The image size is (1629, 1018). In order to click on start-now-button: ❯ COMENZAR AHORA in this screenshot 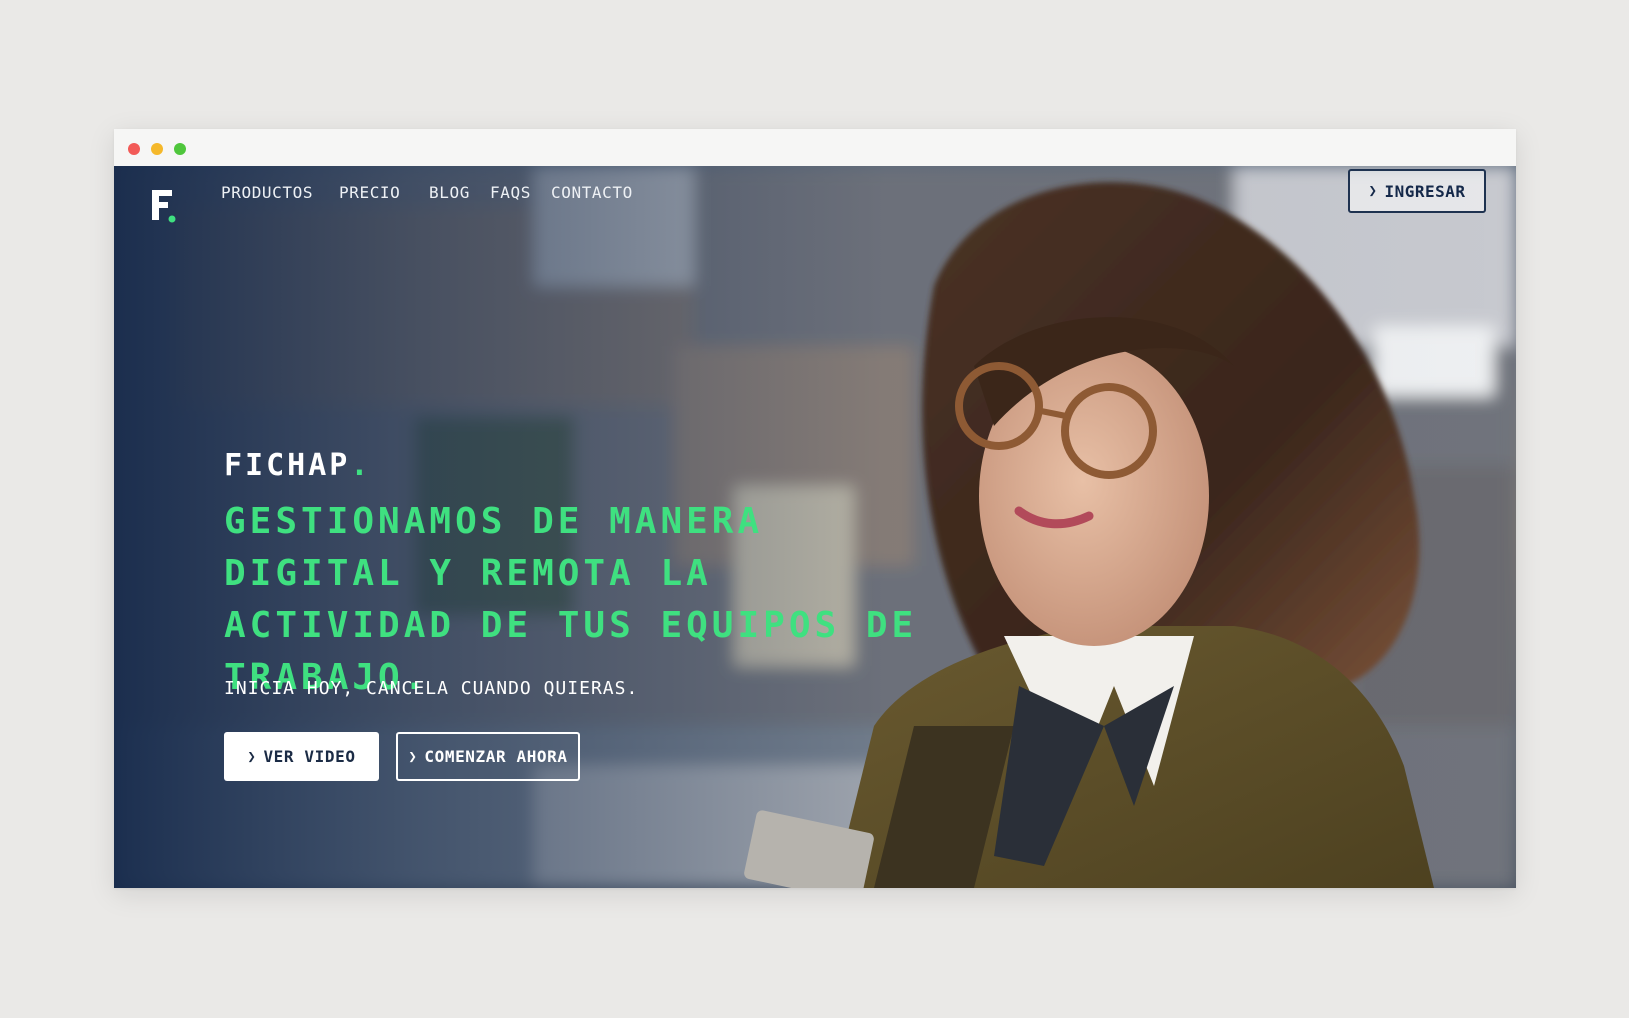, I will do `click(488, 756)`.